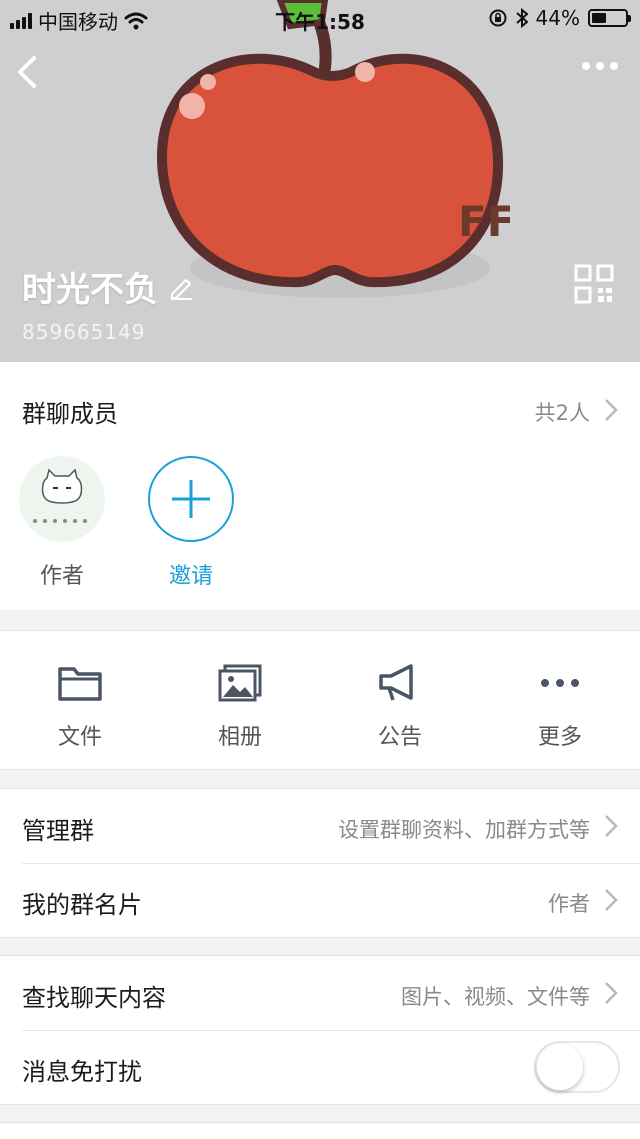 This screenshot has width=640, height=1139. Describe the element at coordinates (70, 414) in the screenshot. I see `members-title: 群聊成员` at that location.